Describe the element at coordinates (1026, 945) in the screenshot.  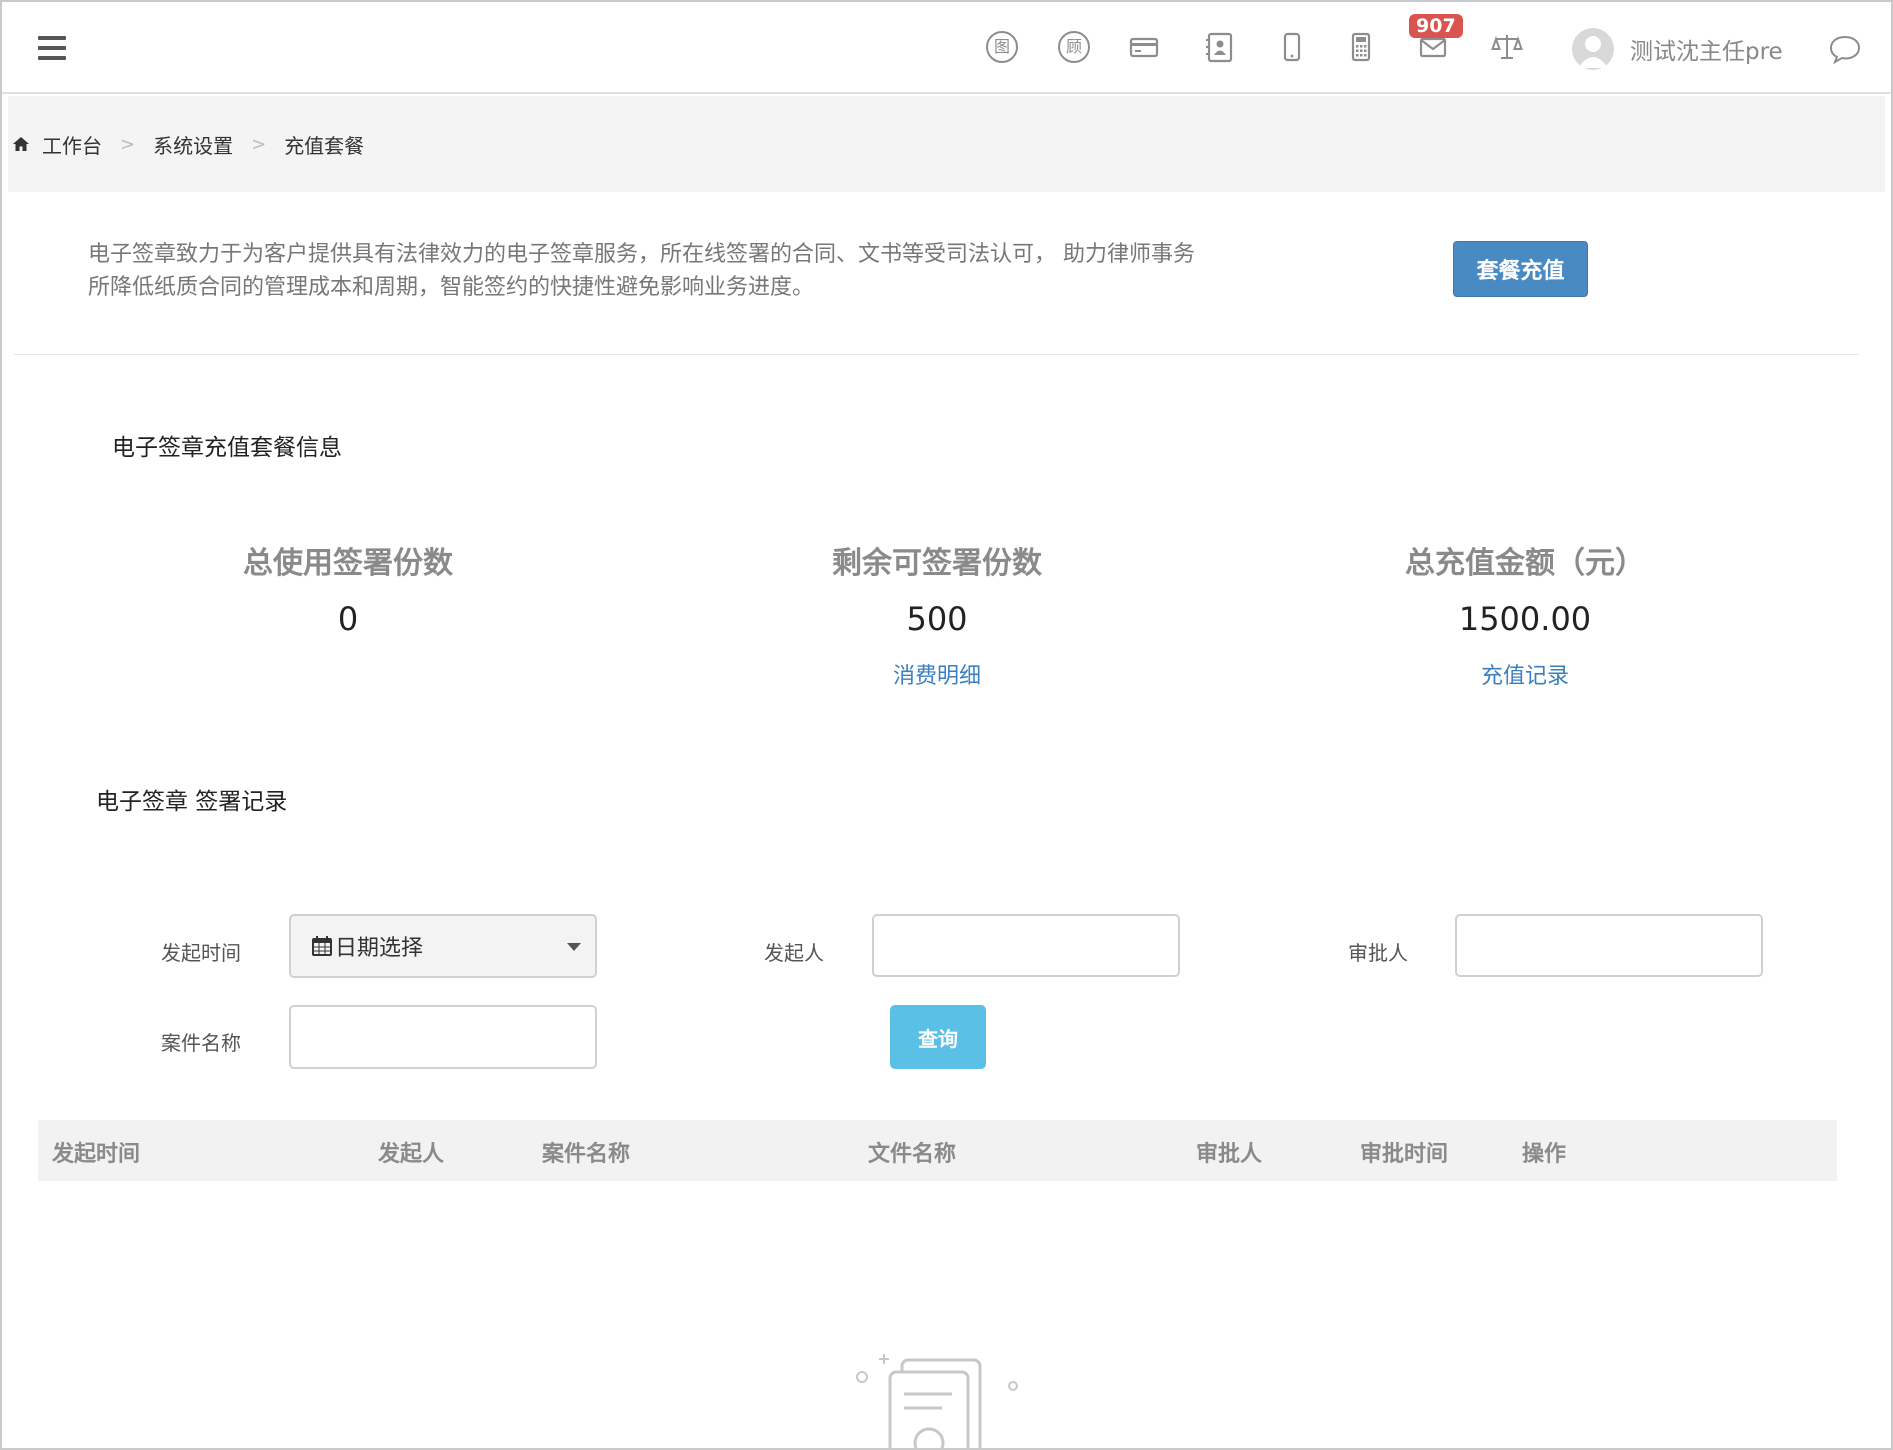
I see `initiator-input` at that location.